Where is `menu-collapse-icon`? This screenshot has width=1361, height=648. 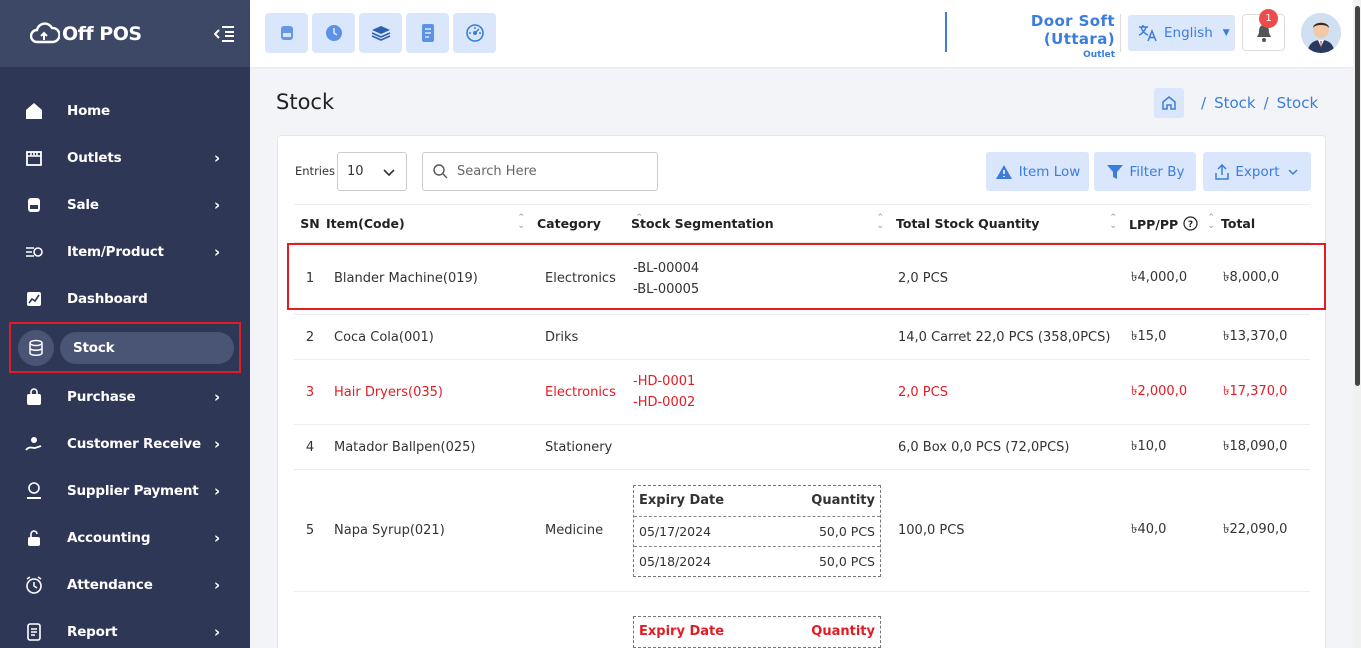
menu-collapse-icon is located at coordinates (224, 33).